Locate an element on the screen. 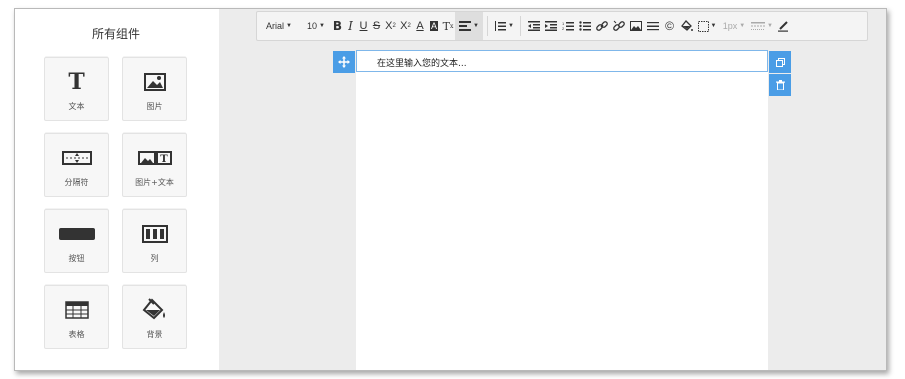  image-icon is located at coordinates (154, 82).